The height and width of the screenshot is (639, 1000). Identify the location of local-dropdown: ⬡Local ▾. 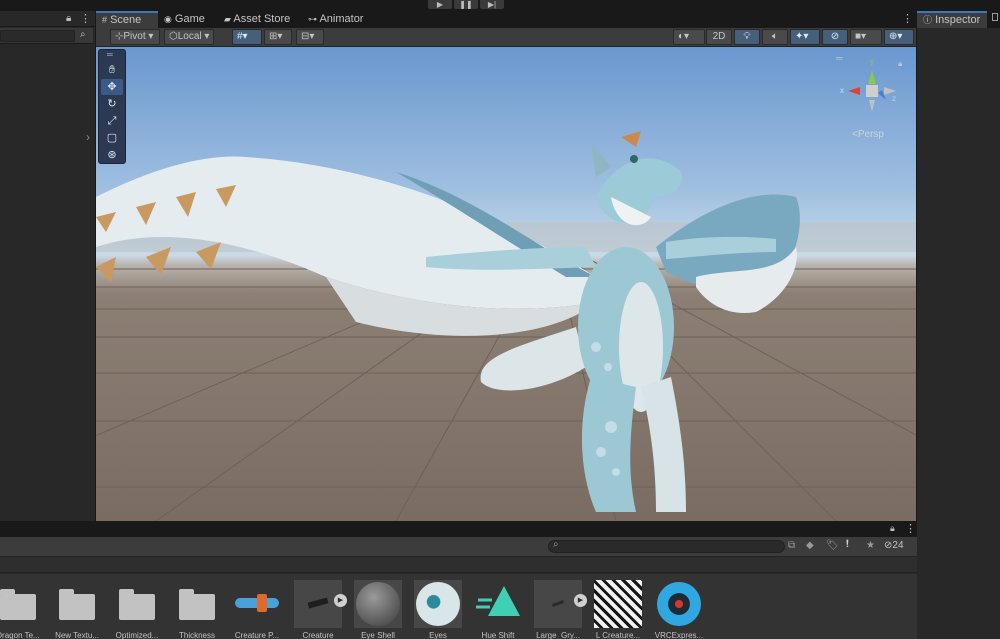
(189, 37).